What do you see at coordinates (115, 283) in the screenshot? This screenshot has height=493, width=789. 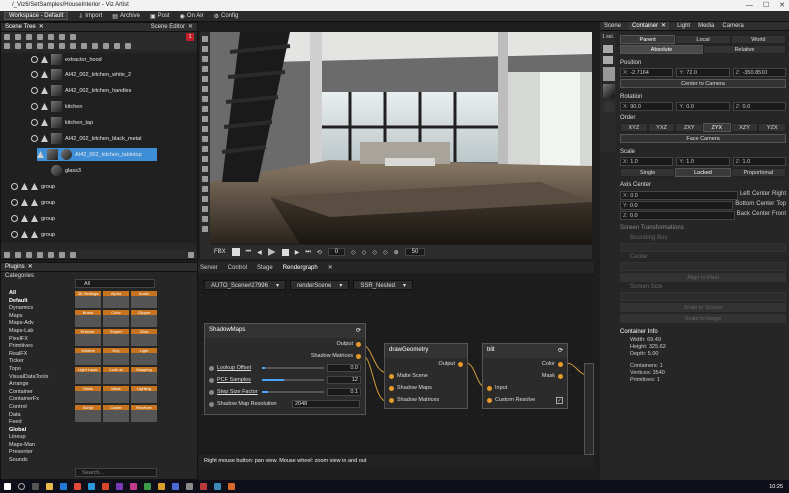 I see `plugin-filter: All` at bounding box center [115, 283].